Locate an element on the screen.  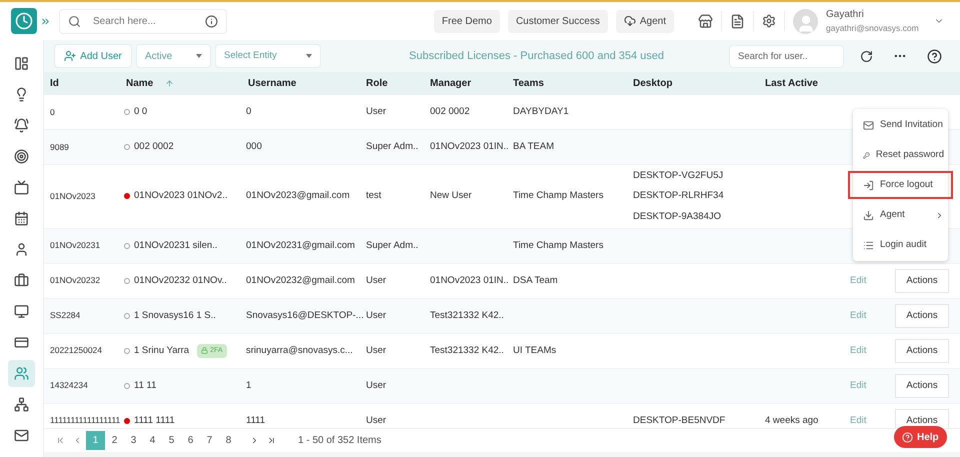
menu-item: Send Invitation is located at coordinates (900, 125).